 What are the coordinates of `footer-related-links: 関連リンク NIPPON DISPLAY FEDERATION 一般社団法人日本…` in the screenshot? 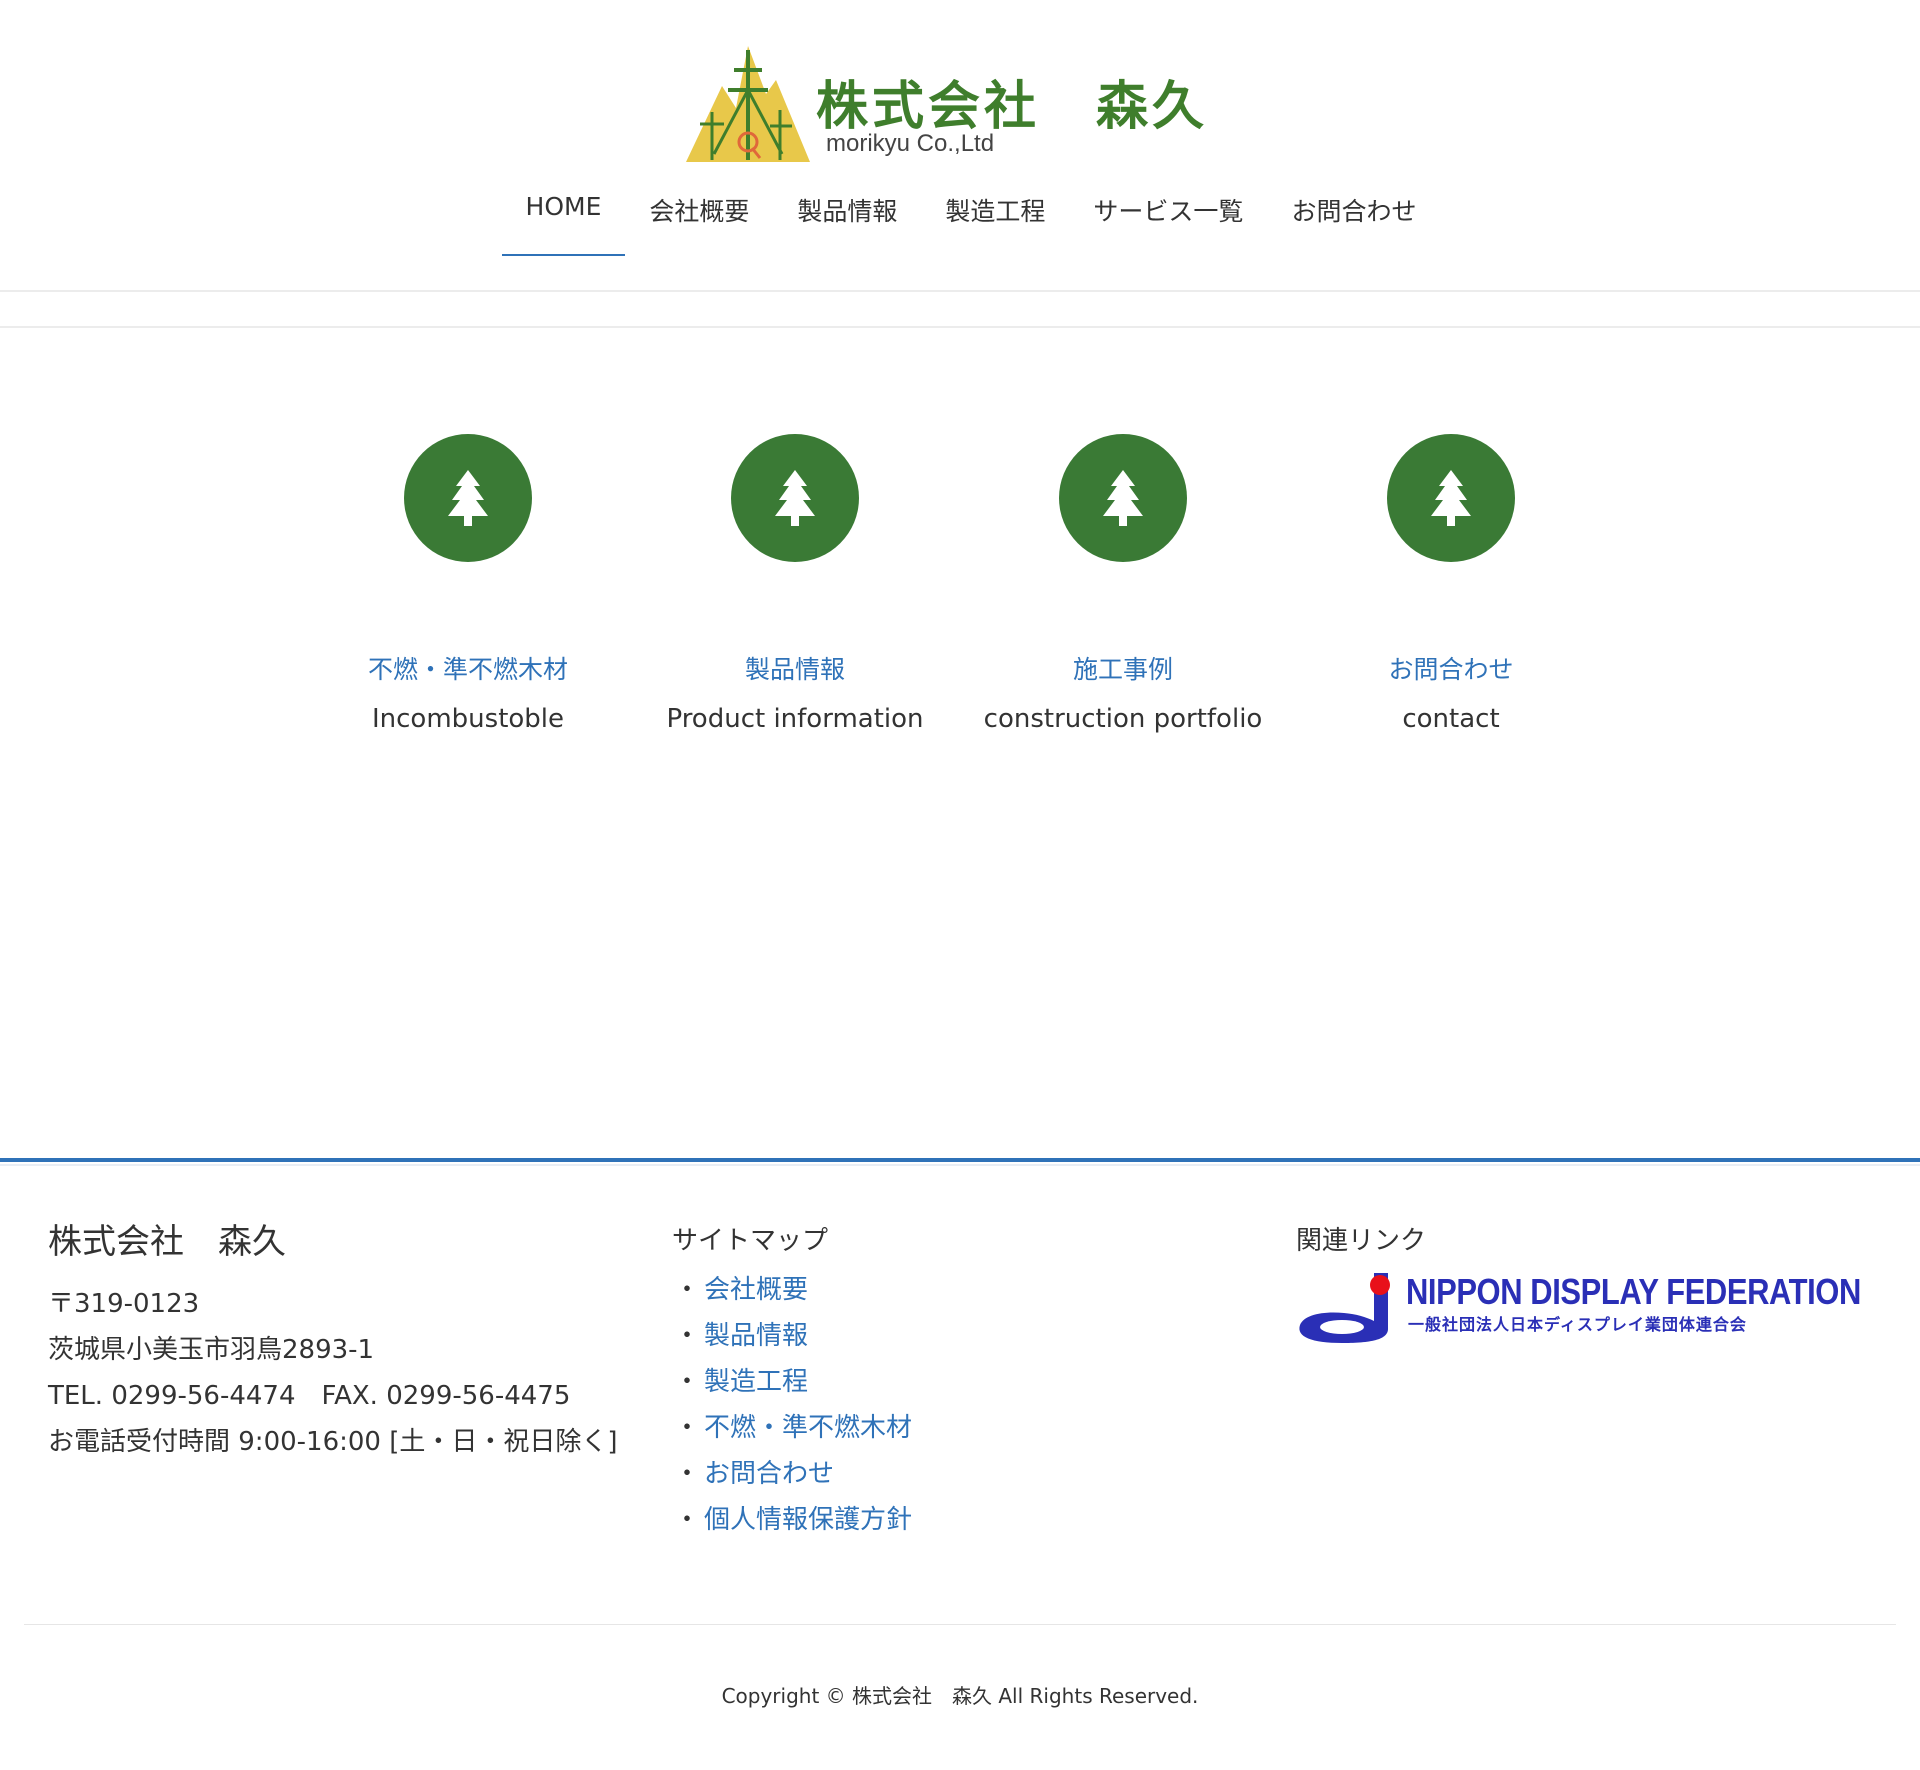 It's located at (1586, 1281).